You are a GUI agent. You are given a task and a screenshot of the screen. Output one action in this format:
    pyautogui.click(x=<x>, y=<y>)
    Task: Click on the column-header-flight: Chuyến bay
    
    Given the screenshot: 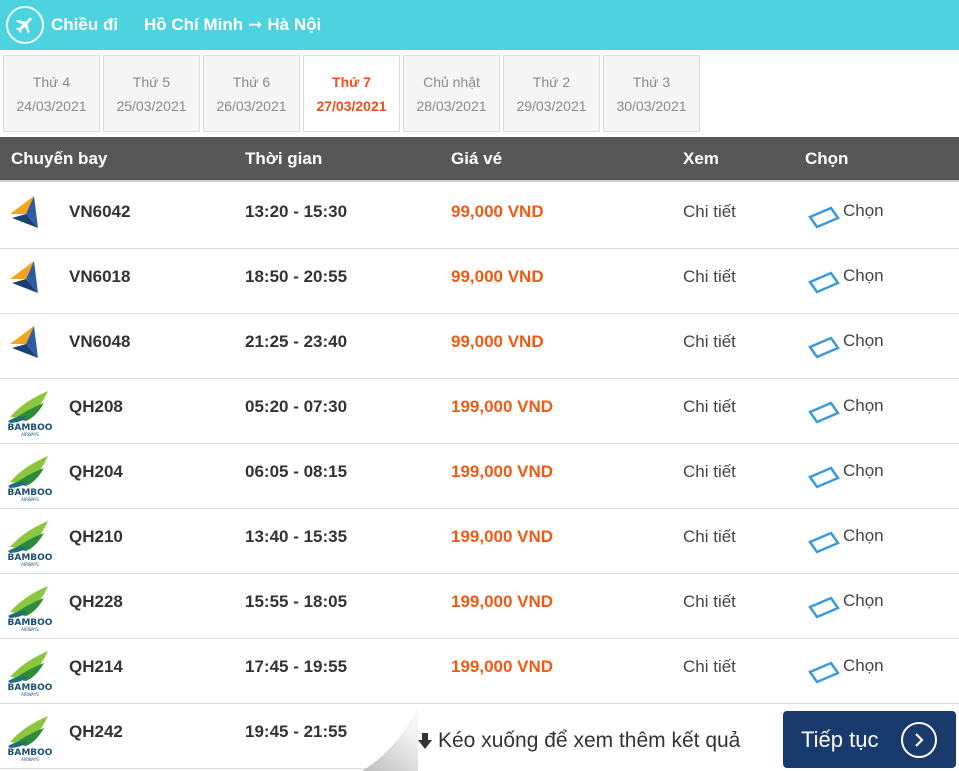 What is the action you would take?
    pyautogui.click(x=59, y=158)
    